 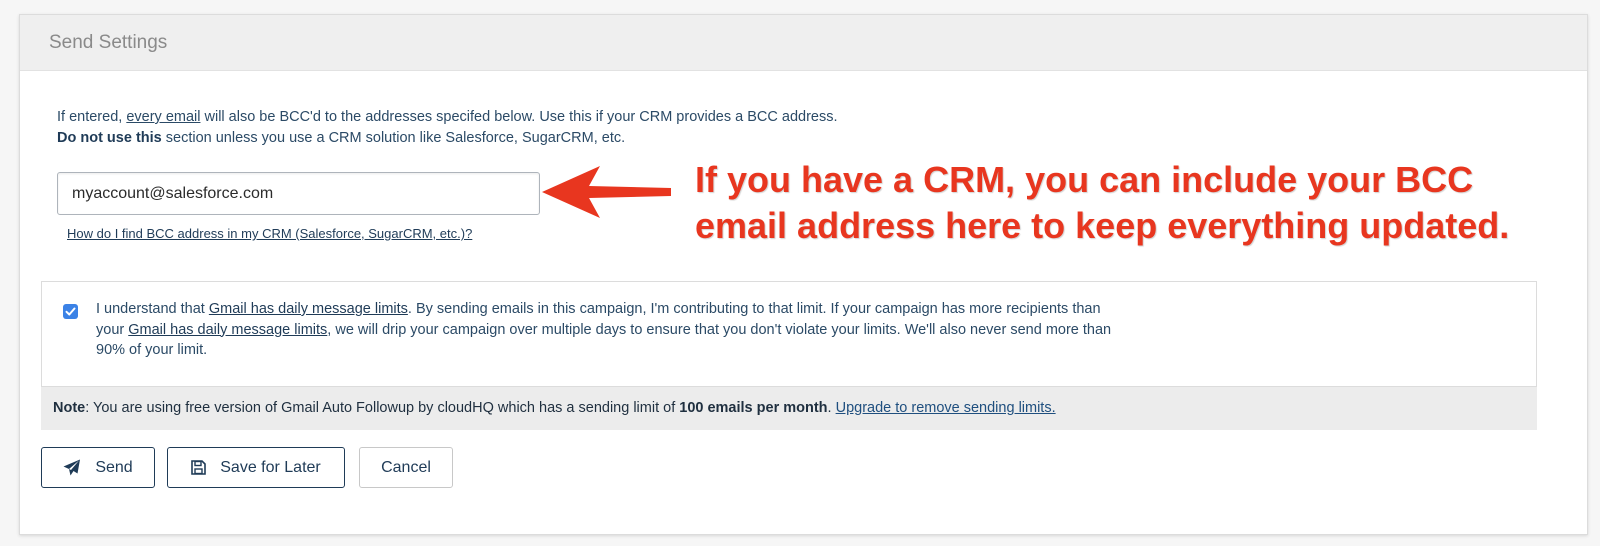 I want to click on limits-checkbox, so click(x=70, y=311).